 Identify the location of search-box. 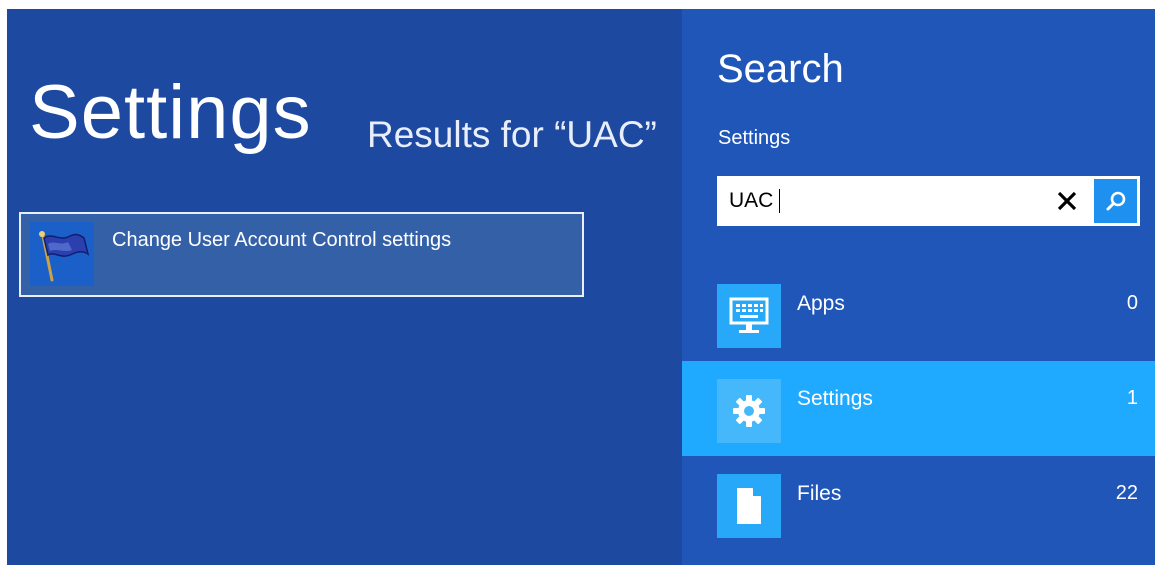
(928, 201).